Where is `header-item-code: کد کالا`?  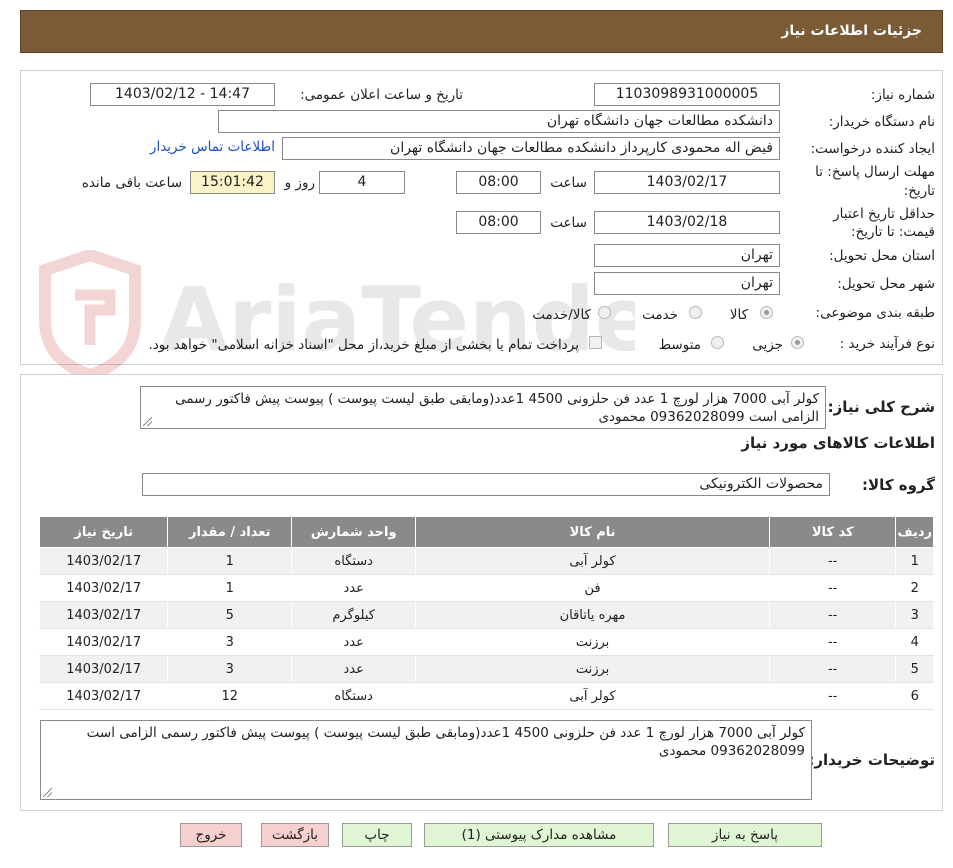 header-item-code: کد کالا is located at coordinates (832, 532).